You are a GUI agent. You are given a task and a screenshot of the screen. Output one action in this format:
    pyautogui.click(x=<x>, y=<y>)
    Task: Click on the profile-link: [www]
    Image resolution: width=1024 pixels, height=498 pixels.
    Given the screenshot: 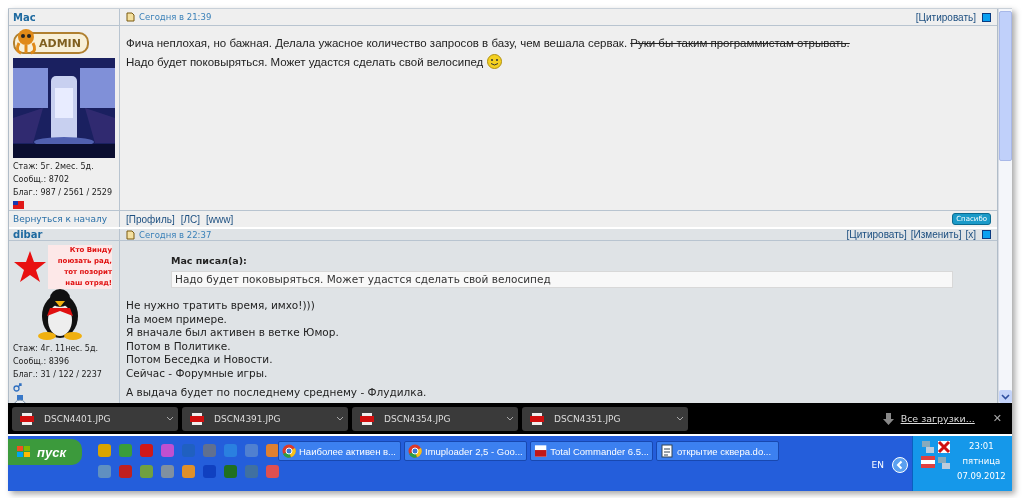 What is the action you would take?
    pyautogui.click(x=220, y=219)
    